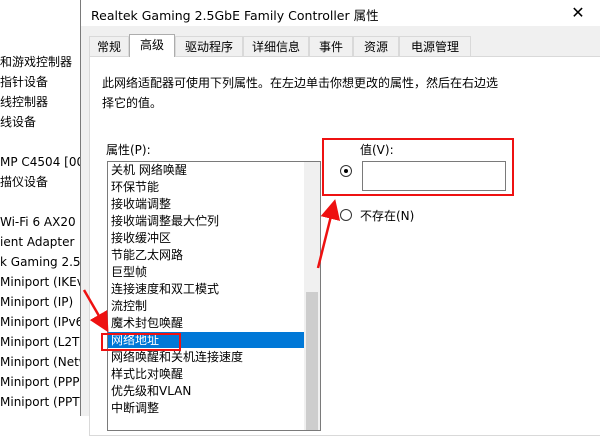 The image size is (600, 436). I want to click on not-present-label: 不存在(N), so click(387, 216).